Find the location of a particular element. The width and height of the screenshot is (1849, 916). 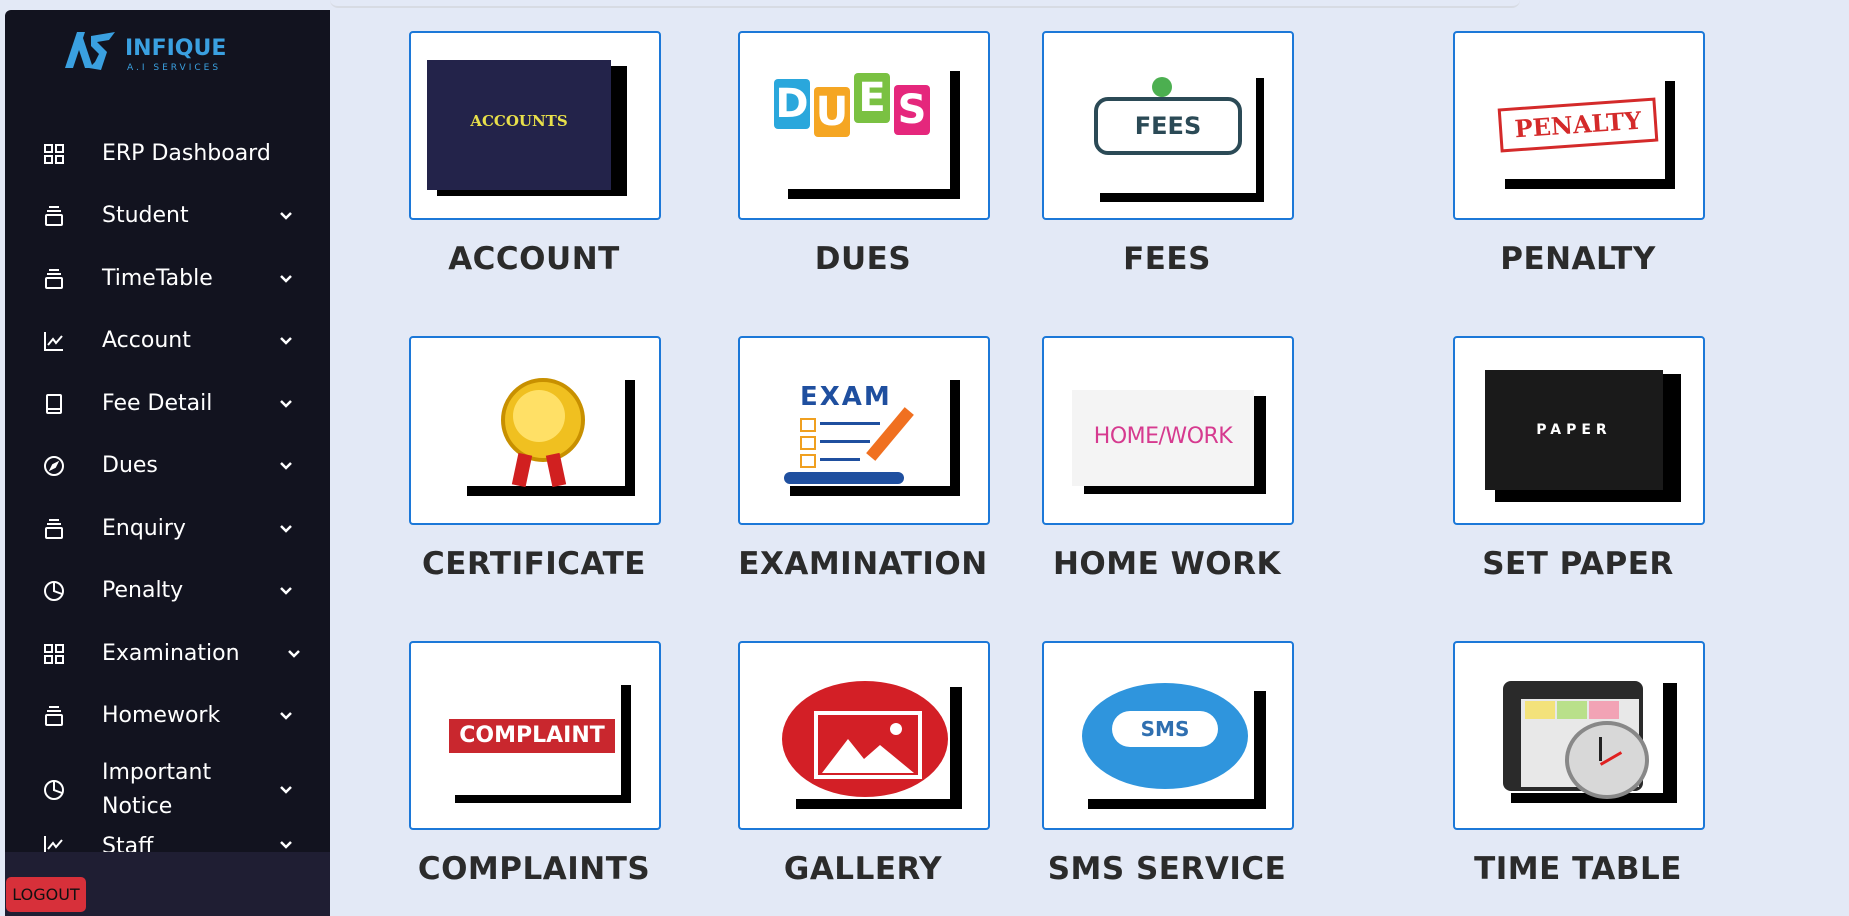

card-time-table is located at coordinates (1579, 735).